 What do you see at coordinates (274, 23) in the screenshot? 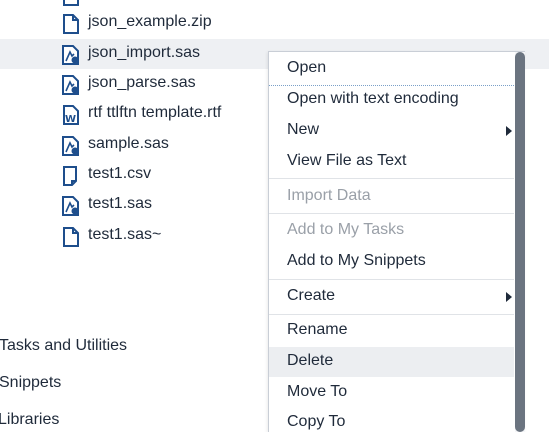
I see `file-row: json_example.zip` at bounding box center [274, 23].